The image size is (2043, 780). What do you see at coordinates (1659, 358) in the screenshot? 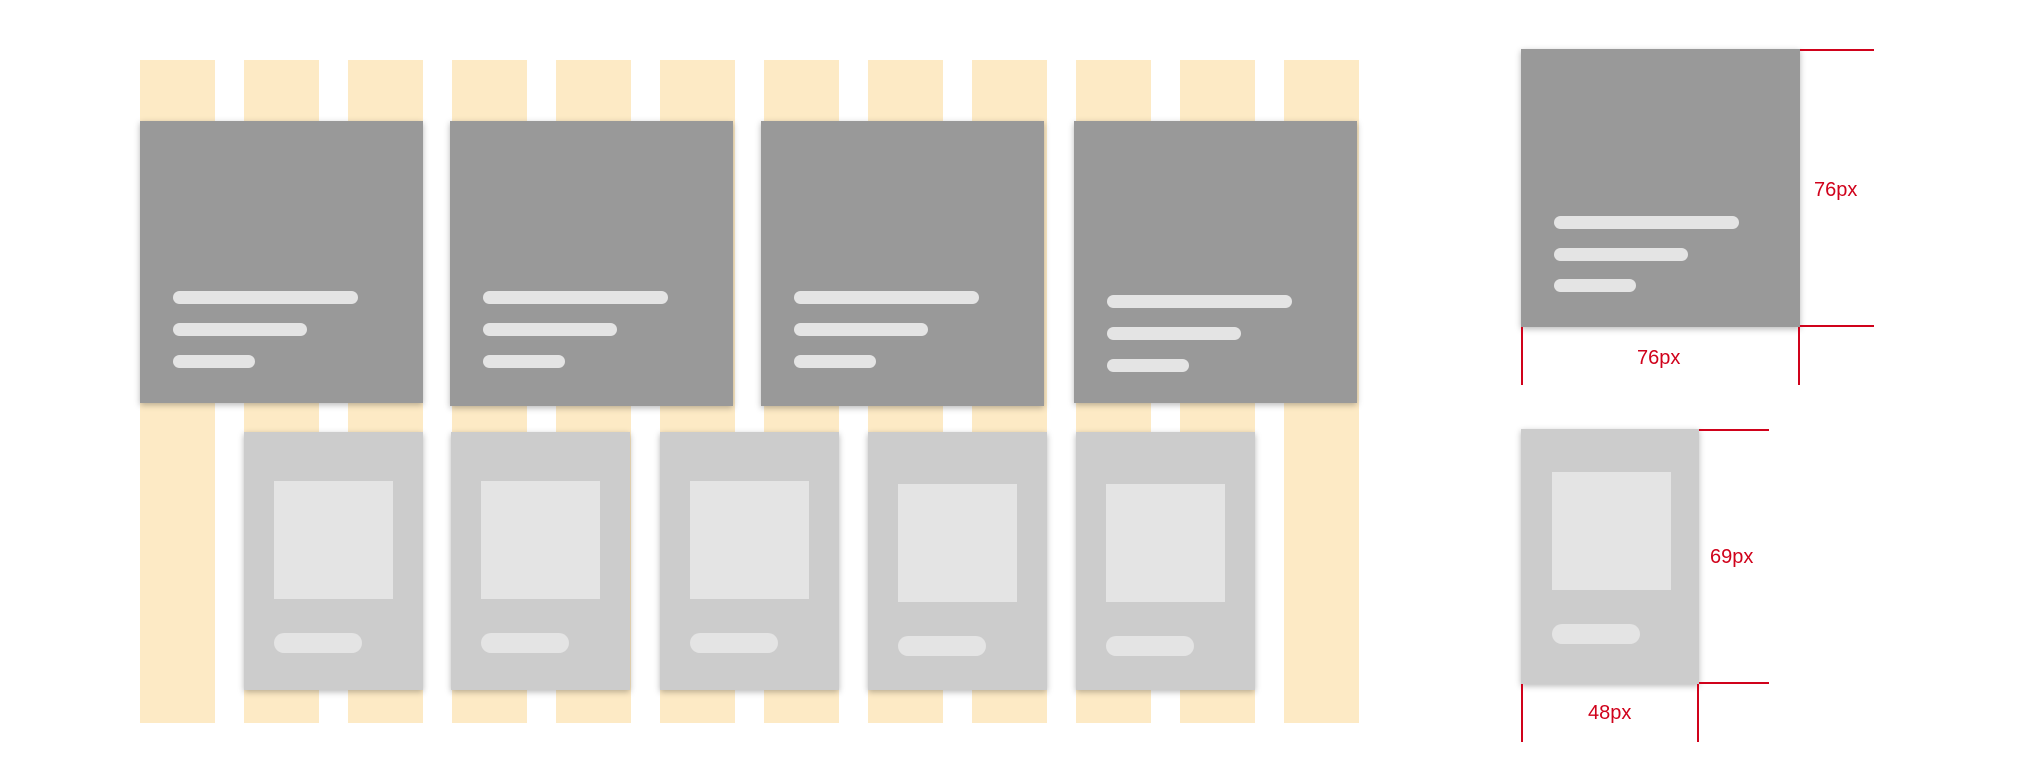
I see `large-card-width-label: 76px` at bounding box center [1659, 358].